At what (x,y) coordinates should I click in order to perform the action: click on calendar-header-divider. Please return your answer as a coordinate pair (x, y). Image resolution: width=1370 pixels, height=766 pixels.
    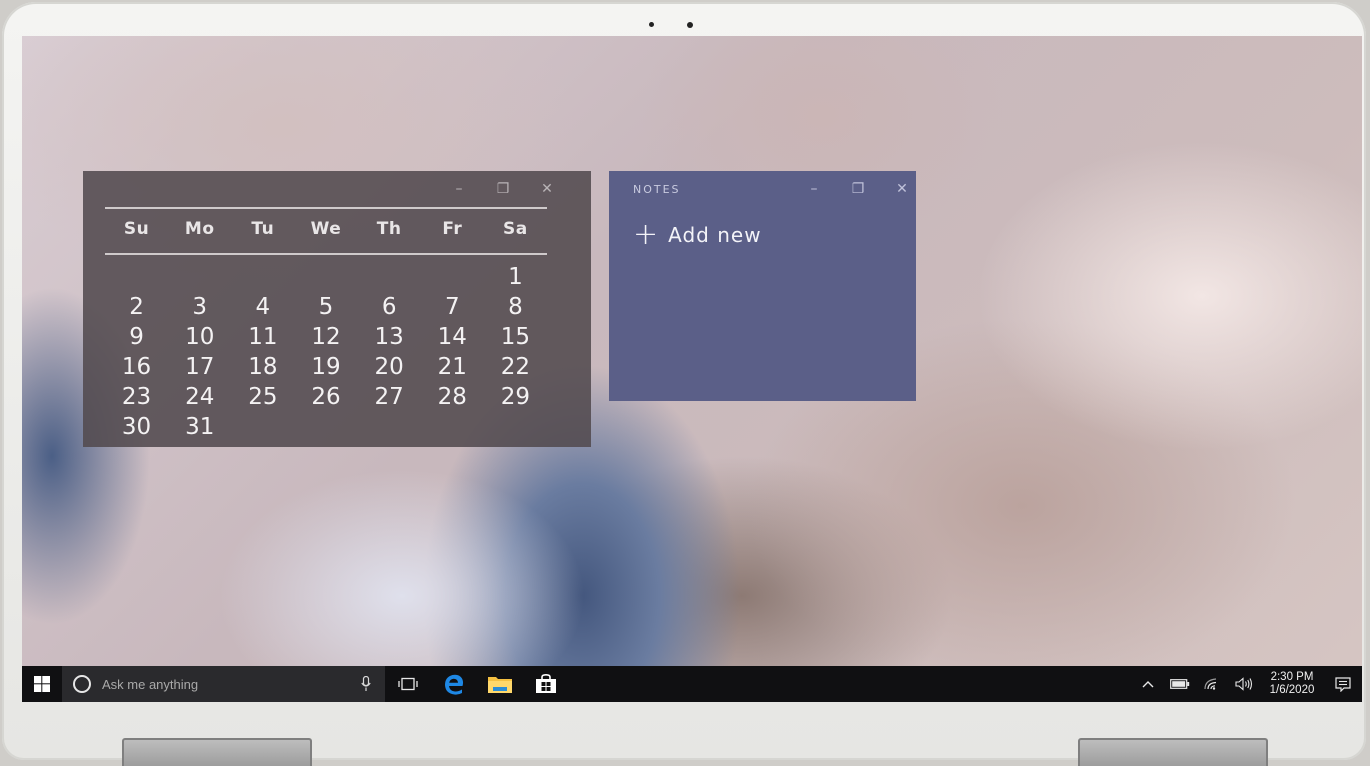
    Looking at the image, I should click on (326, 254).